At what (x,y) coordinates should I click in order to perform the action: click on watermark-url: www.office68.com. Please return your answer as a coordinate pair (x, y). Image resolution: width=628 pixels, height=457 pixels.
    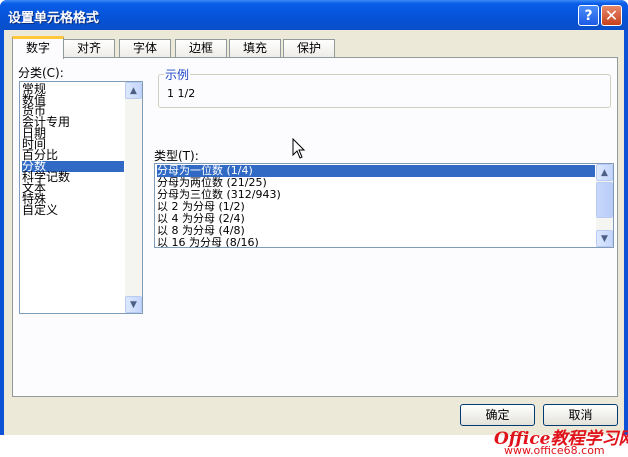
    Looking at the image, I should click on (554, 450).